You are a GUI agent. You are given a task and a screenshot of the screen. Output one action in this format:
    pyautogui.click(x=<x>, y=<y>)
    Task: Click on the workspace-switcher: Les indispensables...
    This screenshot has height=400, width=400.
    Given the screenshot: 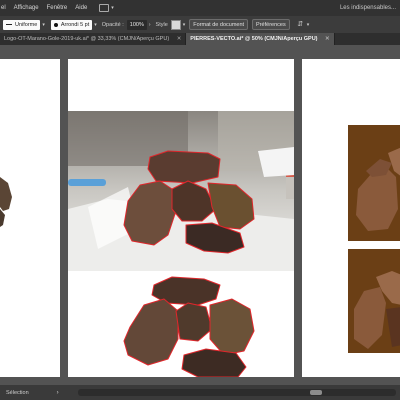 What is the action you would take?
    pyautogui.click(x=368, y=8)
    